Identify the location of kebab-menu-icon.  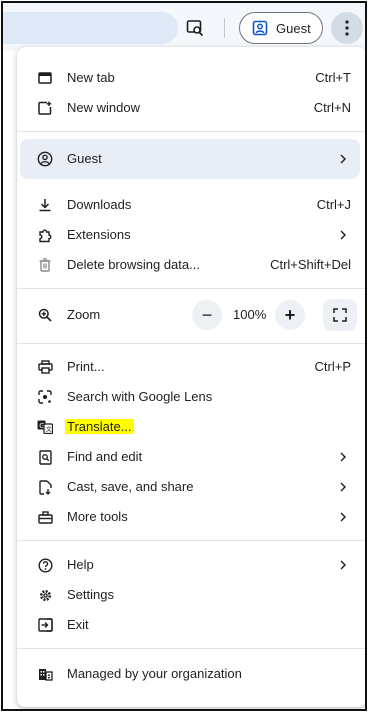
(347, 28).